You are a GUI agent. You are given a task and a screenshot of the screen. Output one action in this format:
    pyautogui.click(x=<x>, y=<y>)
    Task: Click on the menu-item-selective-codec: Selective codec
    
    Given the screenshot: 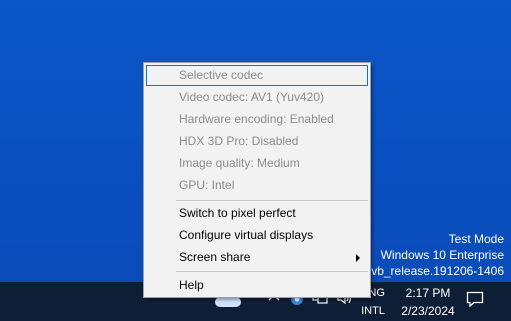 What is the action you would take?
    pyautogui.click(x=257, y=75)
    